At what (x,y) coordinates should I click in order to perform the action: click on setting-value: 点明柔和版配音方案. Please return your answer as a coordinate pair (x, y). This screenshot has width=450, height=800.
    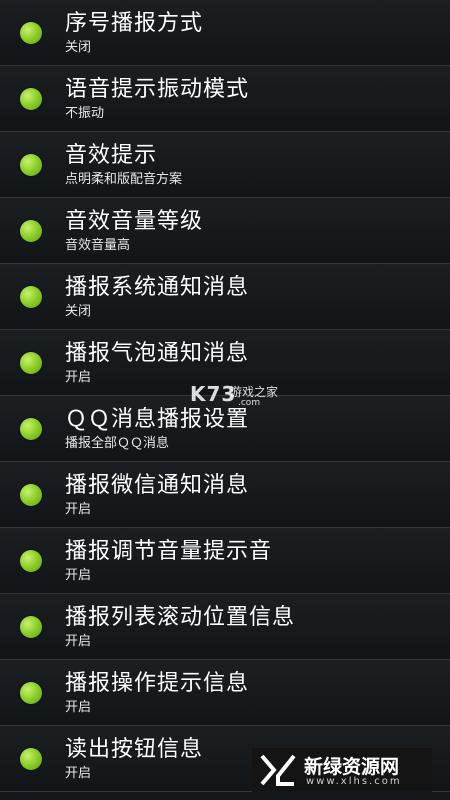
    Looking at the image, I should click on (124, 179).